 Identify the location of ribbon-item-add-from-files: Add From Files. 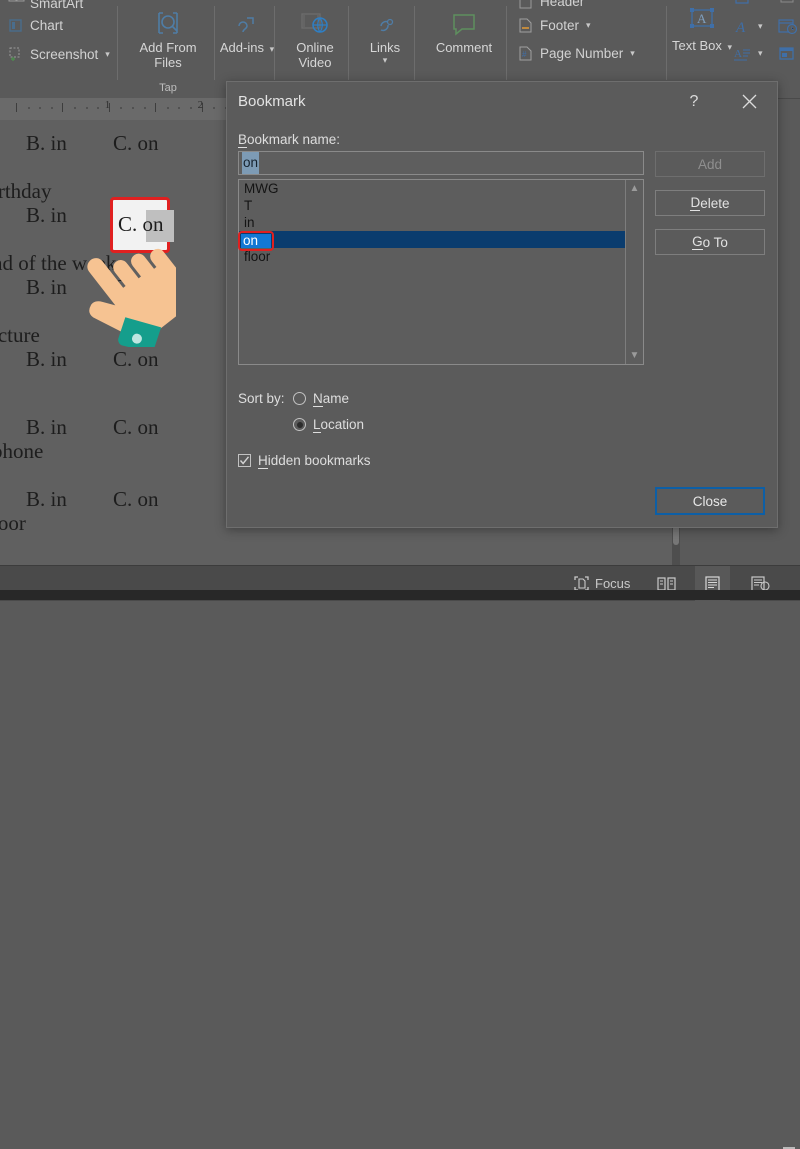
(168, 37).